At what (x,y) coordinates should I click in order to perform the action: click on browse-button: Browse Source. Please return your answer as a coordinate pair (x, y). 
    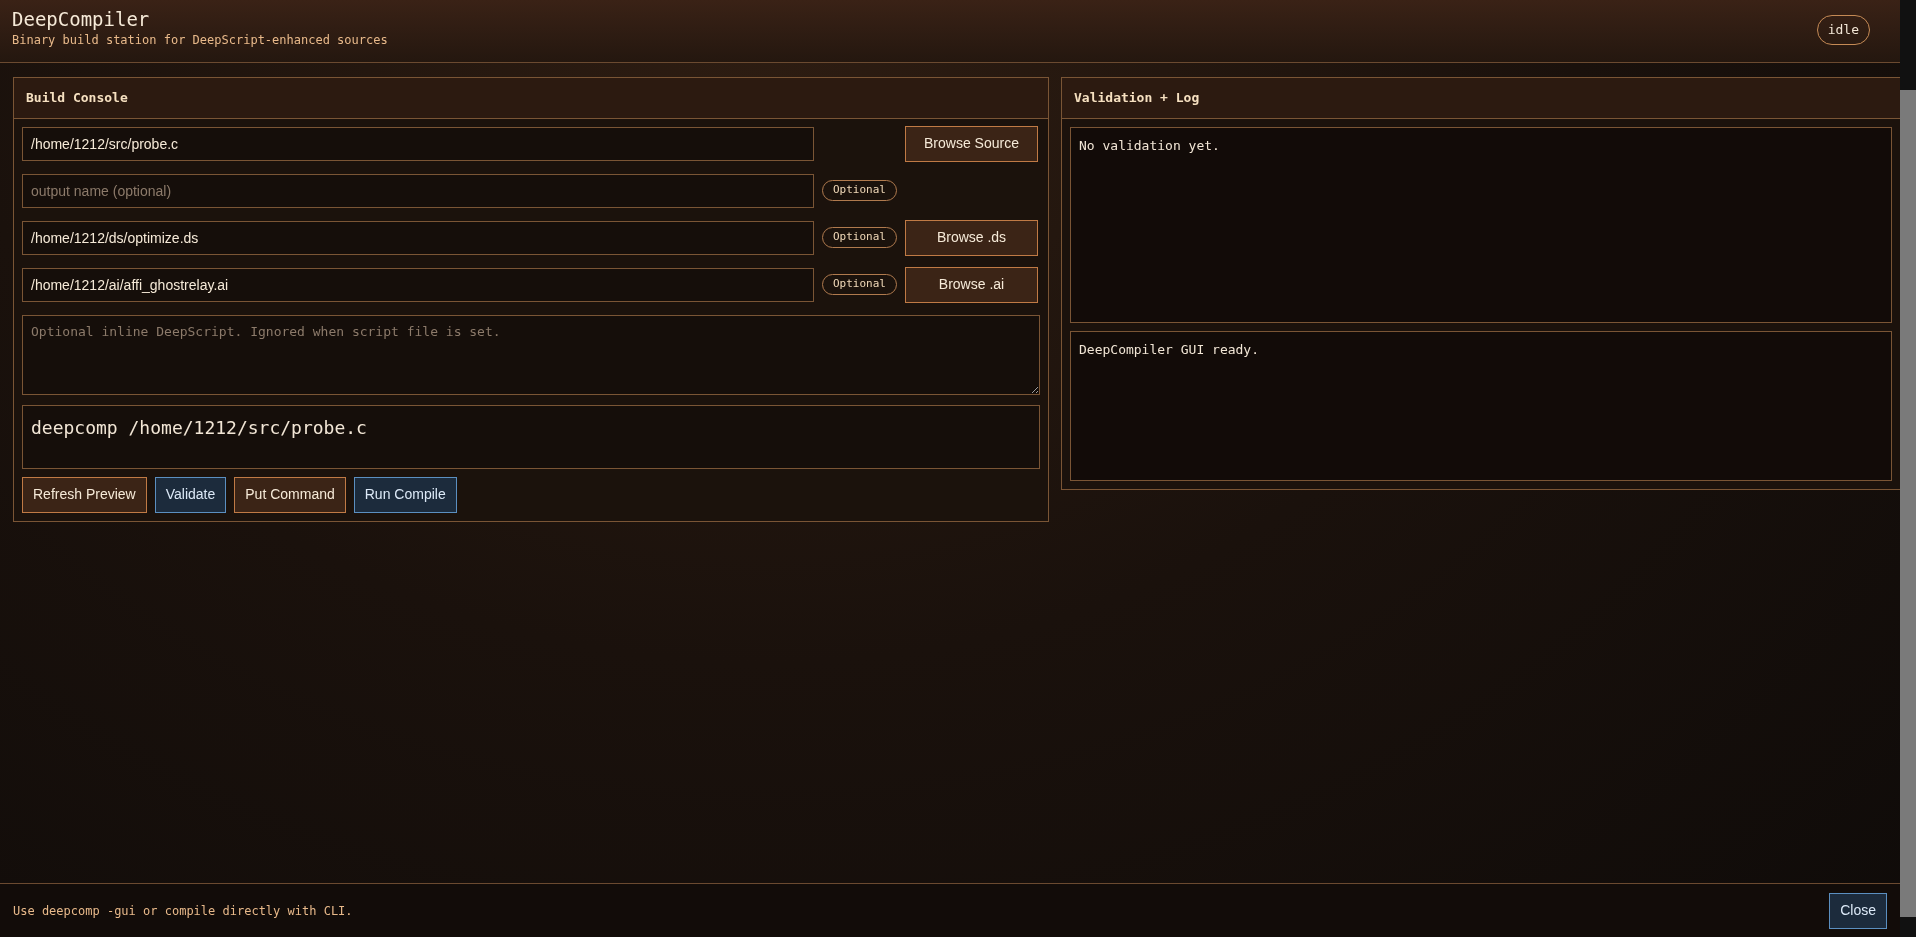
    Looking at the image, I should click on (971, 143).